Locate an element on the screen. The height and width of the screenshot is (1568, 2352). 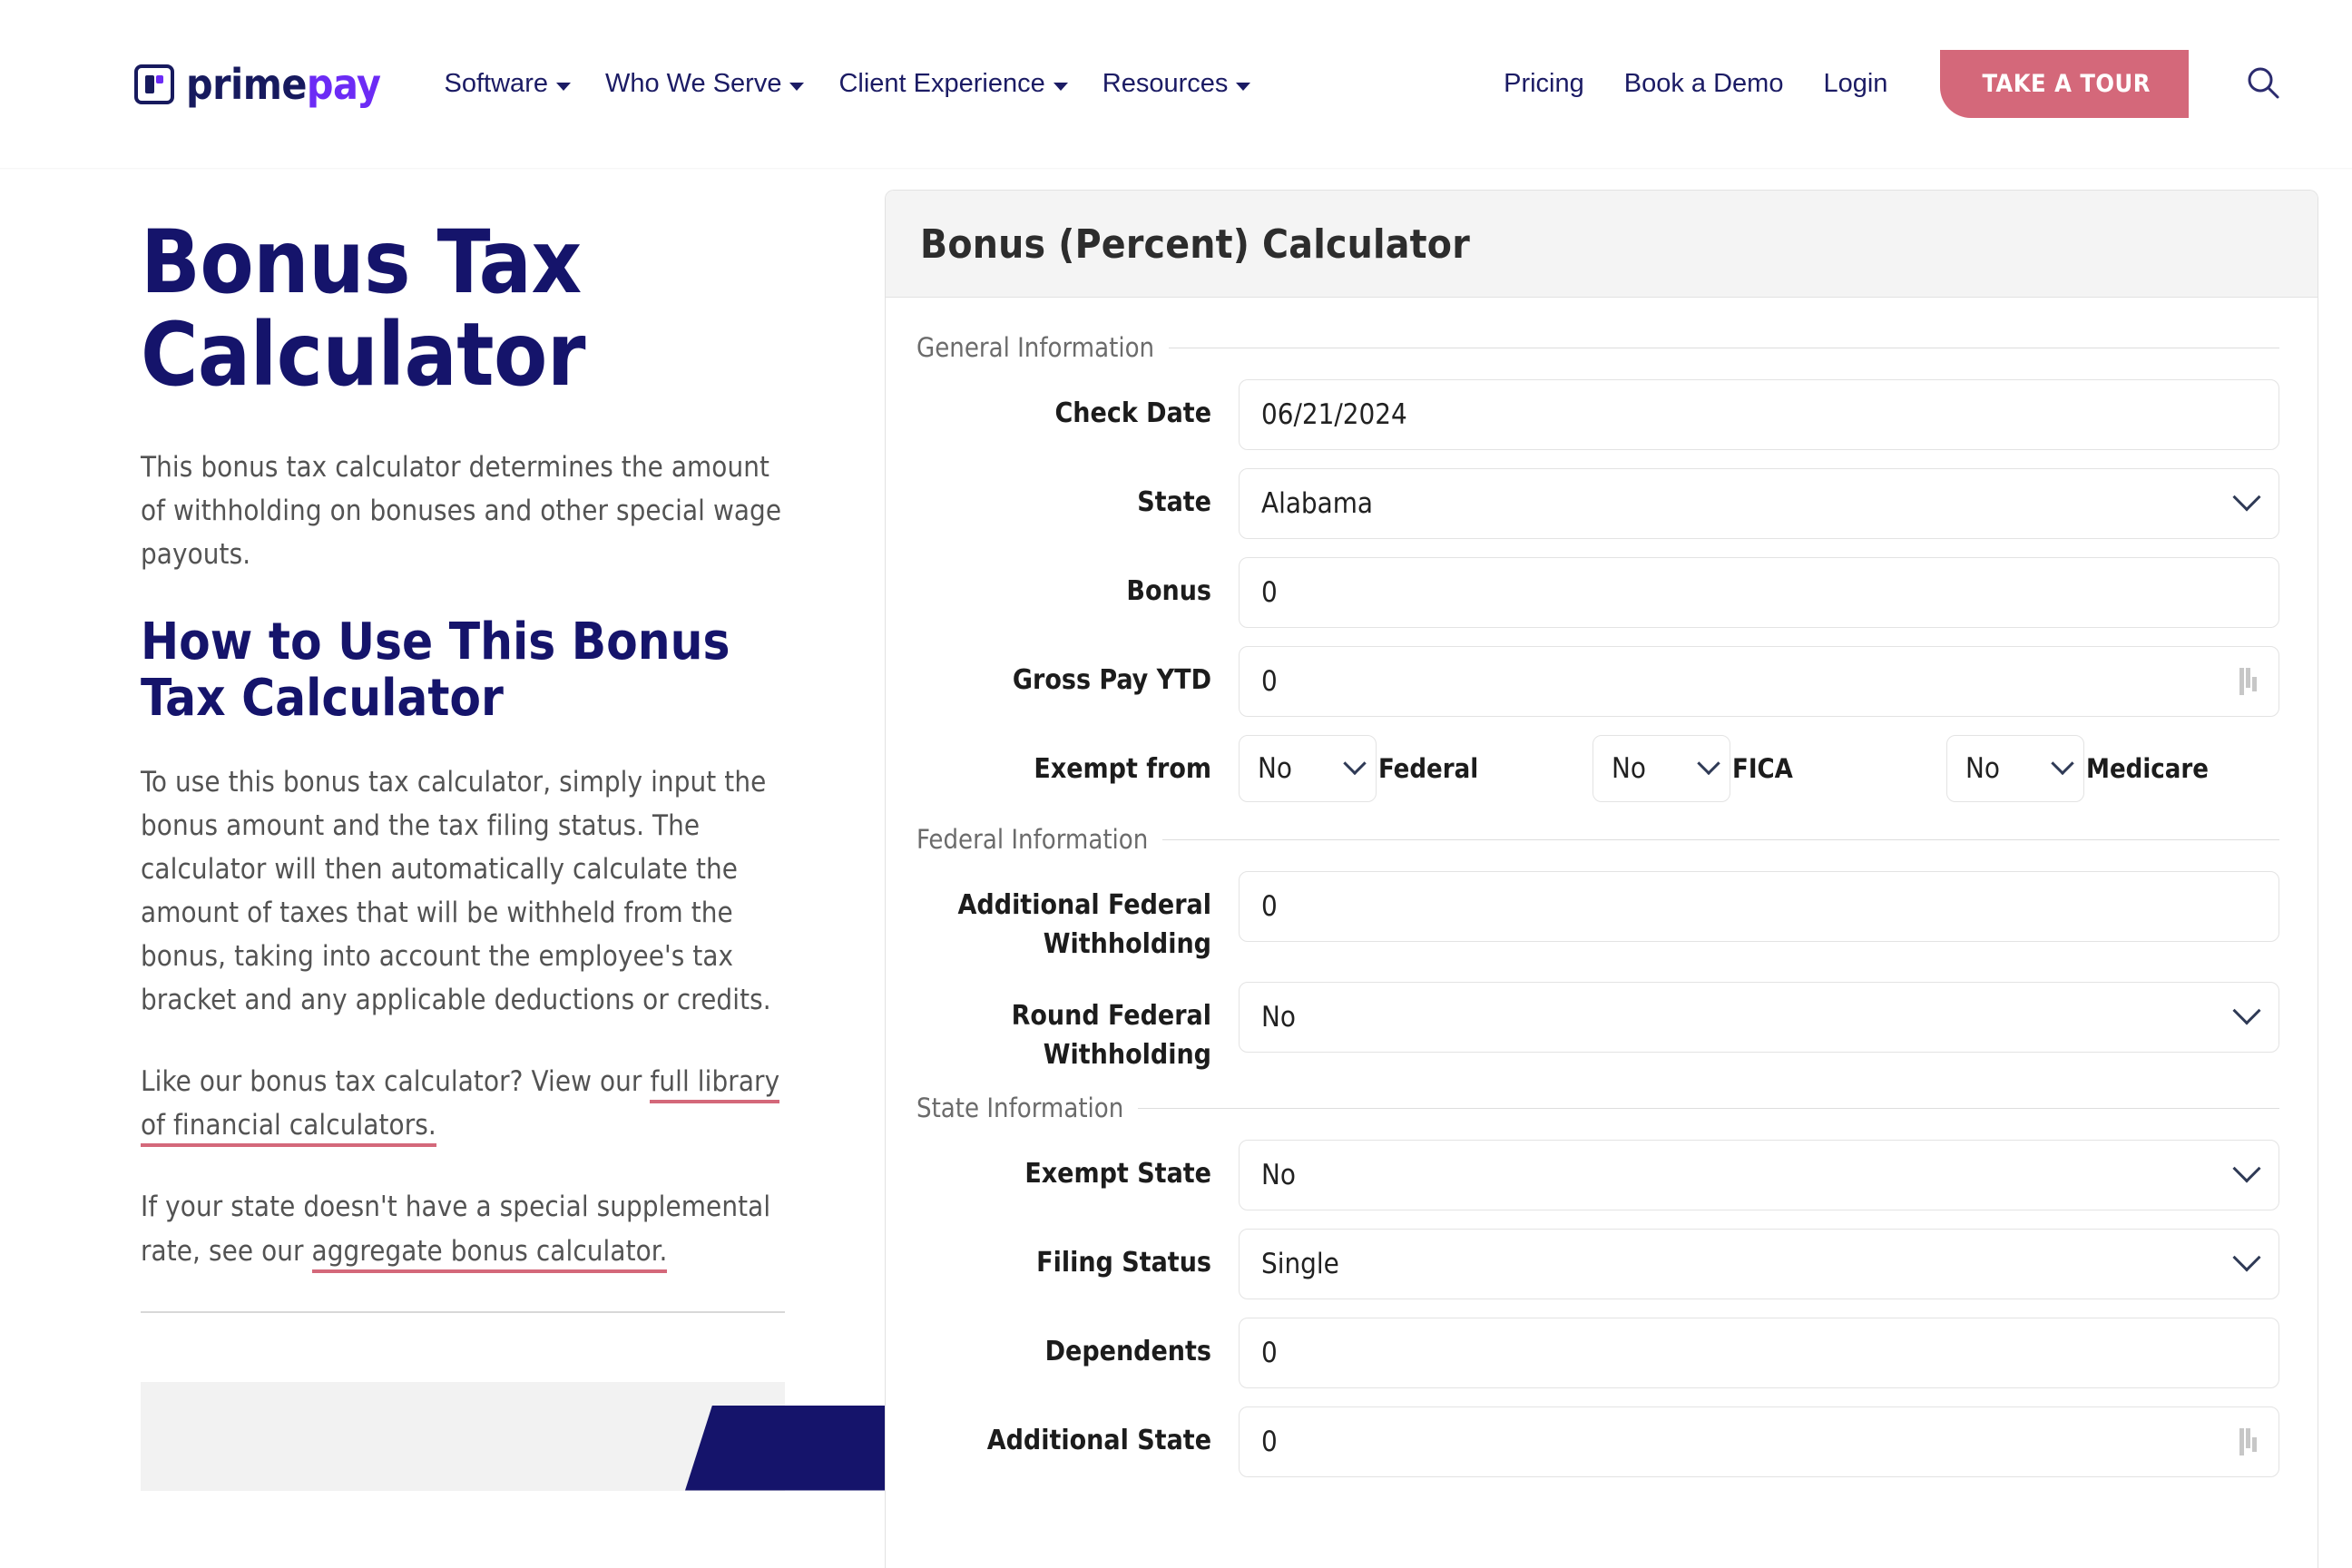
control-wrap-exempt-from: No Federal No FICA No Medicare is located at coordinates (1759, 768).